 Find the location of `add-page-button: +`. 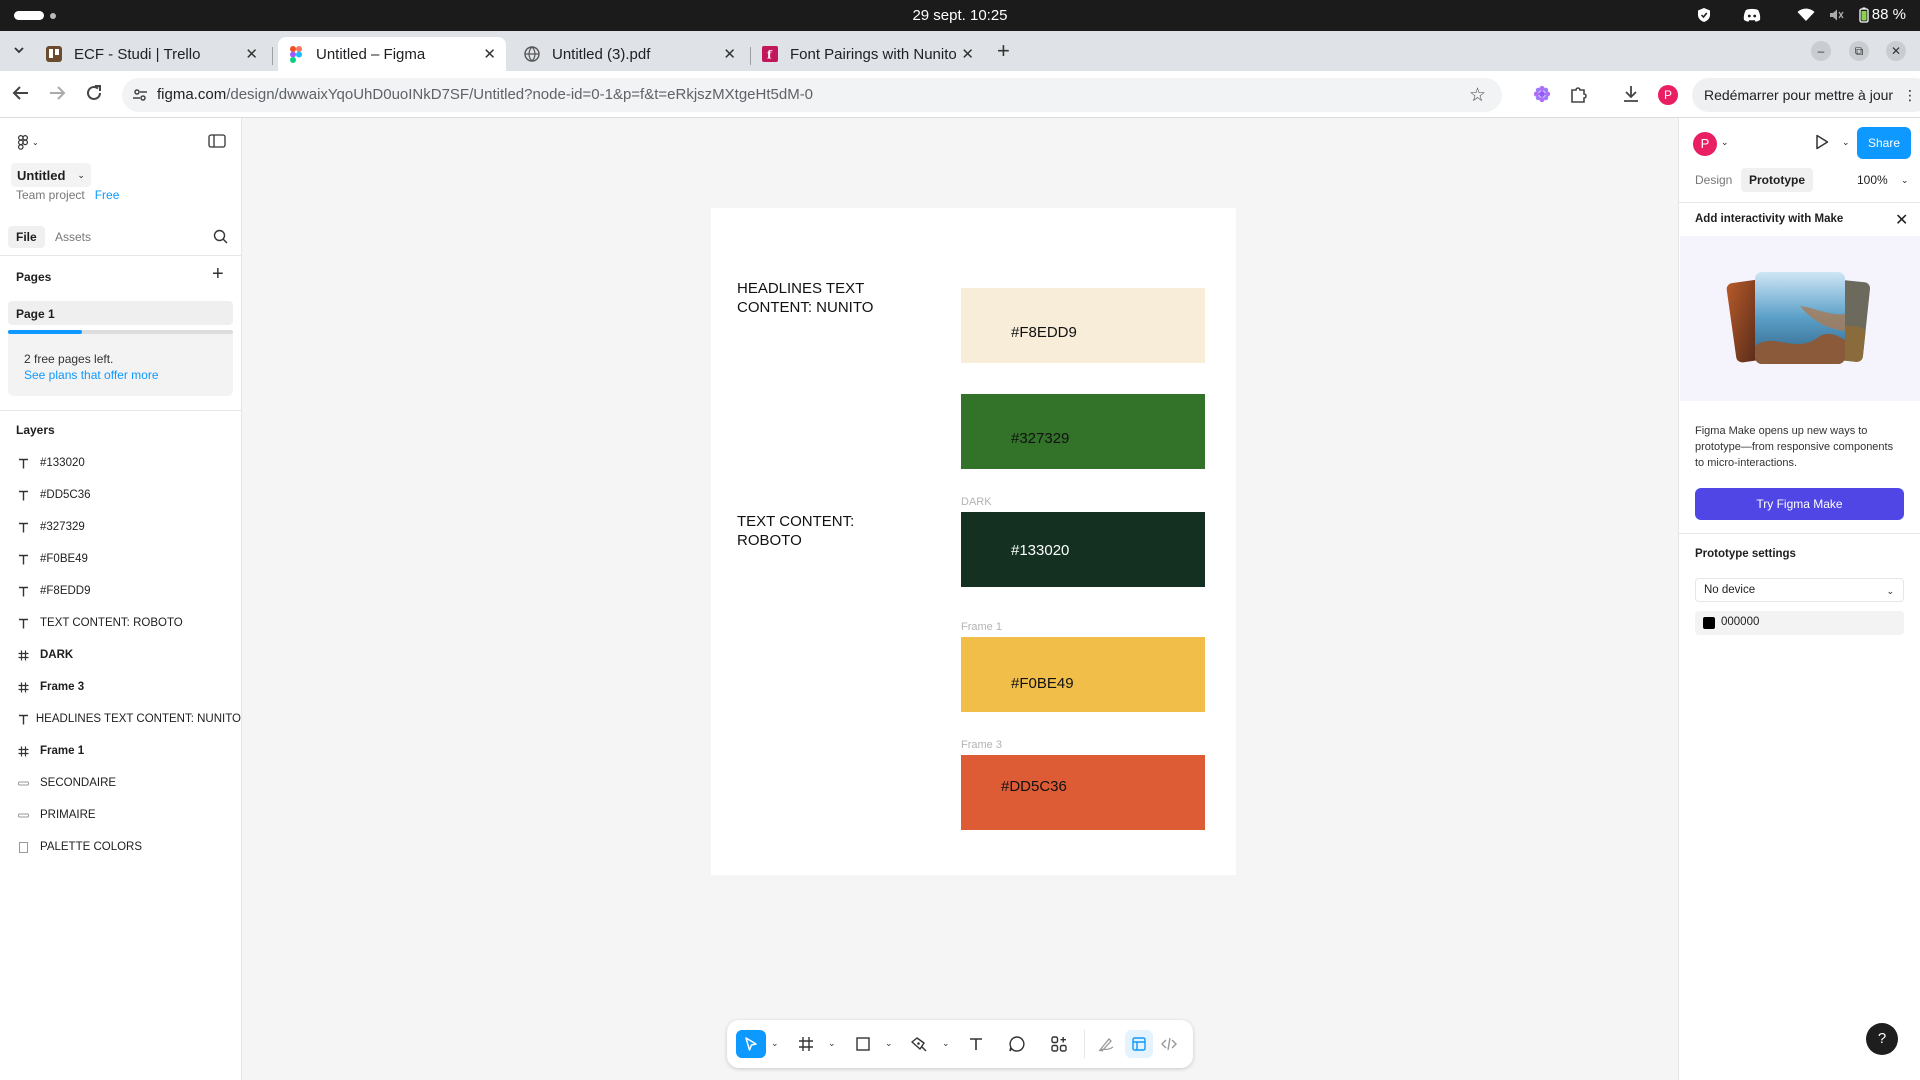

add-page-button: + is located at coordinates (218, 274).